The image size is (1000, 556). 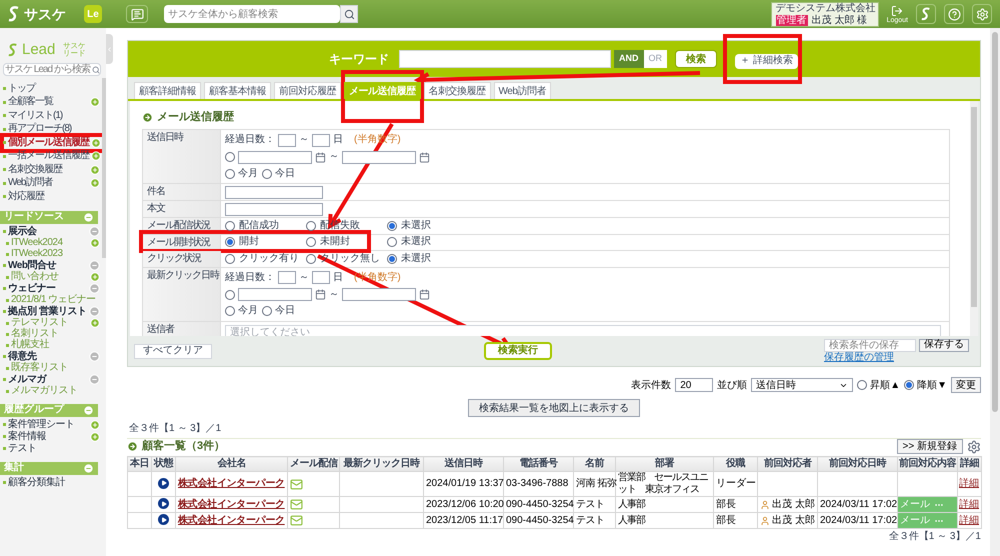 What do you see at coordinates (788, 464) in the screenshot?
I see `column-header: 前回対応者` at bounding box center [788, 464].